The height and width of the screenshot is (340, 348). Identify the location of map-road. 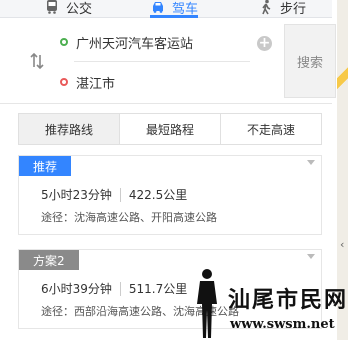
(342, 80).